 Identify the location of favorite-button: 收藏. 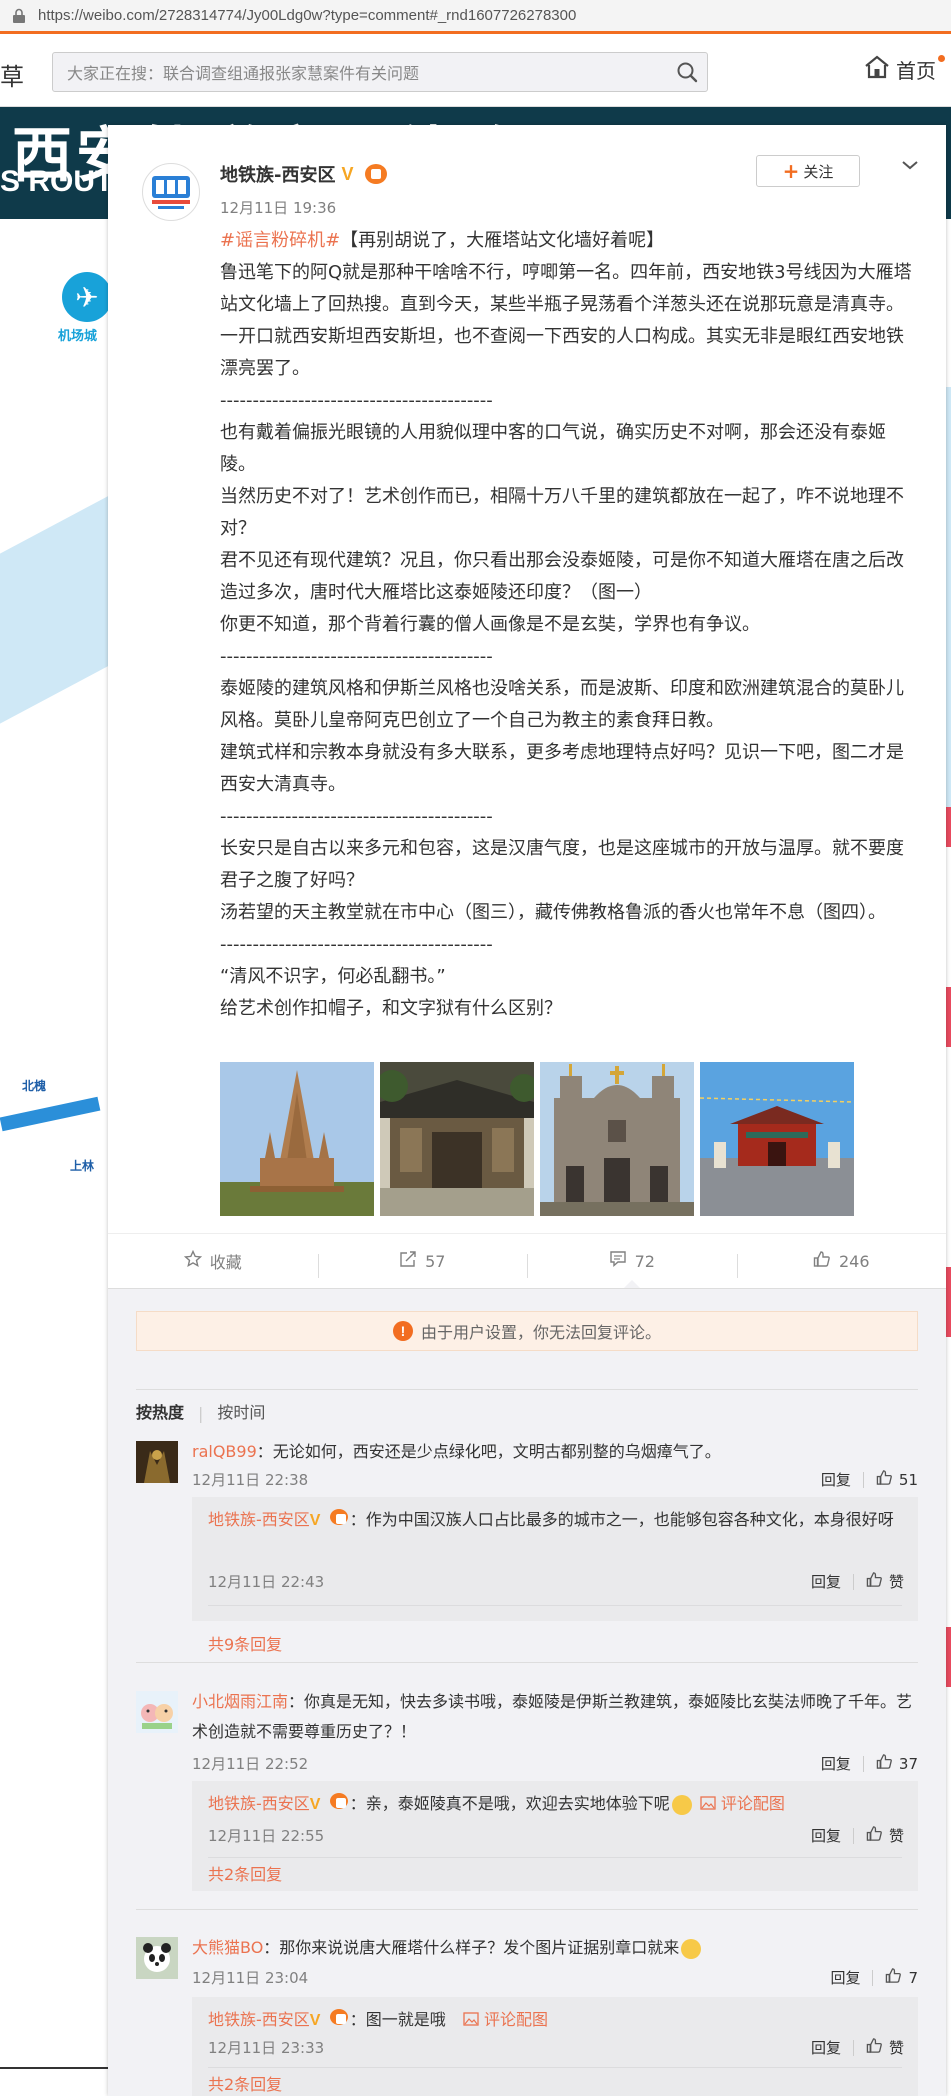
(213, 1261).